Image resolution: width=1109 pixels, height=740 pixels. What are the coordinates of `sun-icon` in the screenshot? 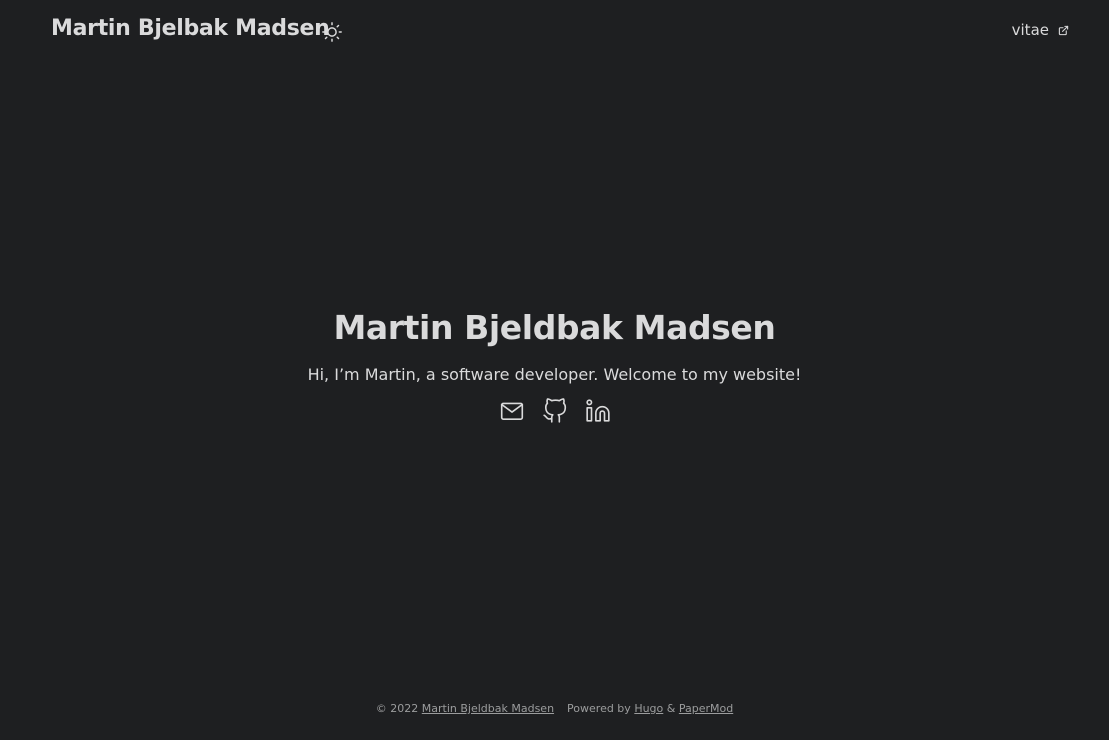 It's located at (332, 32).